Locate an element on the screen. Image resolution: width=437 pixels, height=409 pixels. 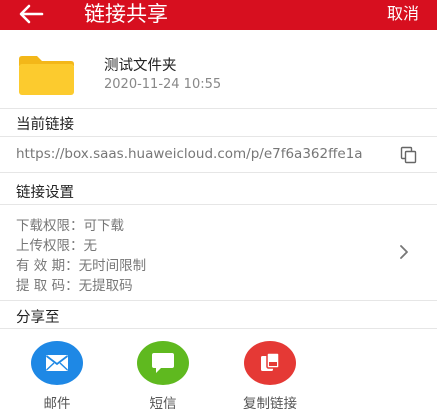
back-arrow-icon is located at coordinates (31, 14).